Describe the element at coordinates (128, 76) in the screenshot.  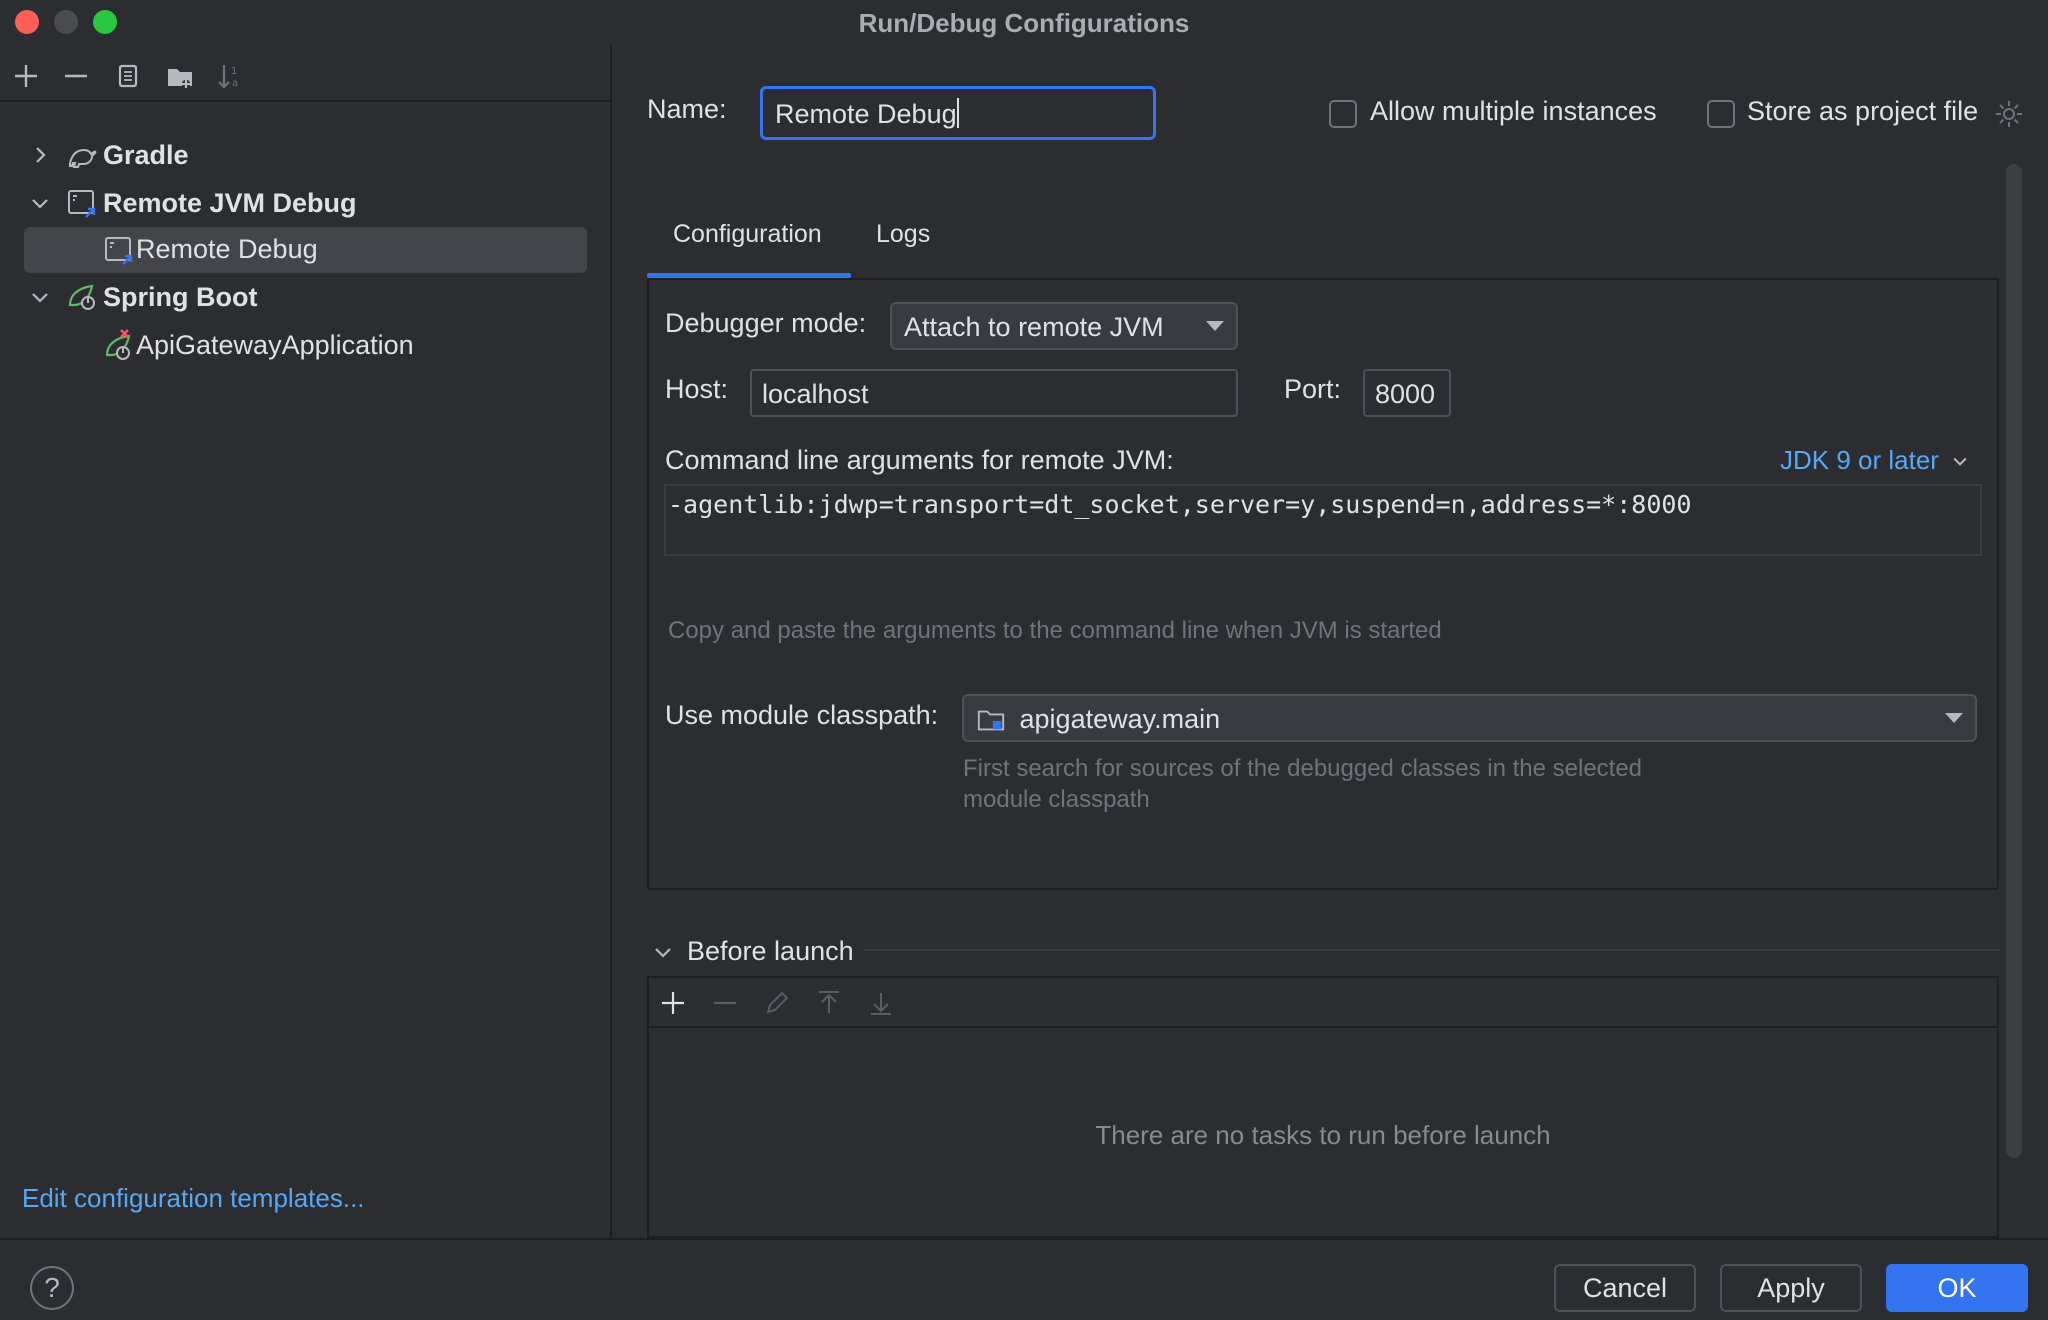
I see `copy-icon` at that location.